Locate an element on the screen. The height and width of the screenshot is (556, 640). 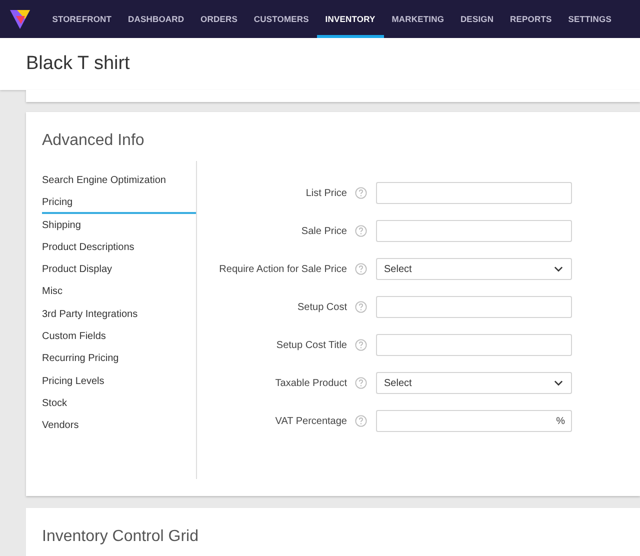
sidebar-item: Shipping is located at coordinates (119, 225).